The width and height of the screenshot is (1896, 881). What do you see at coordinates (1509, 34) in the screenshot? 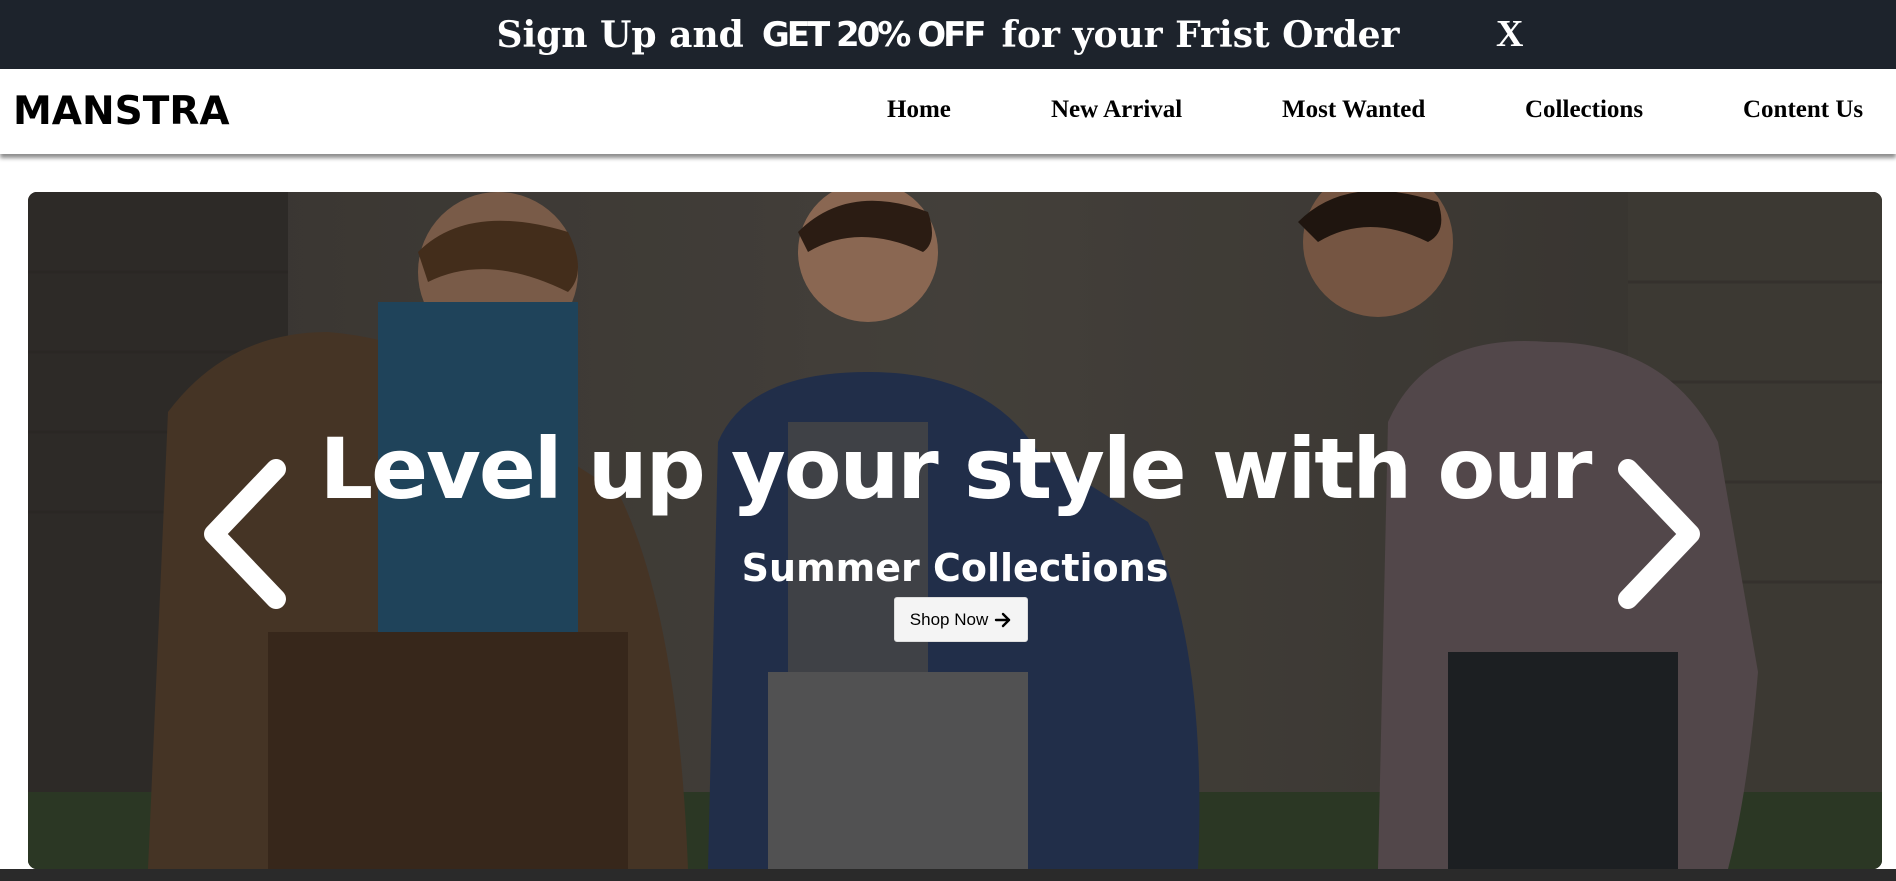
I see `close-promo-button: X` at bounding box center [1509, 34].